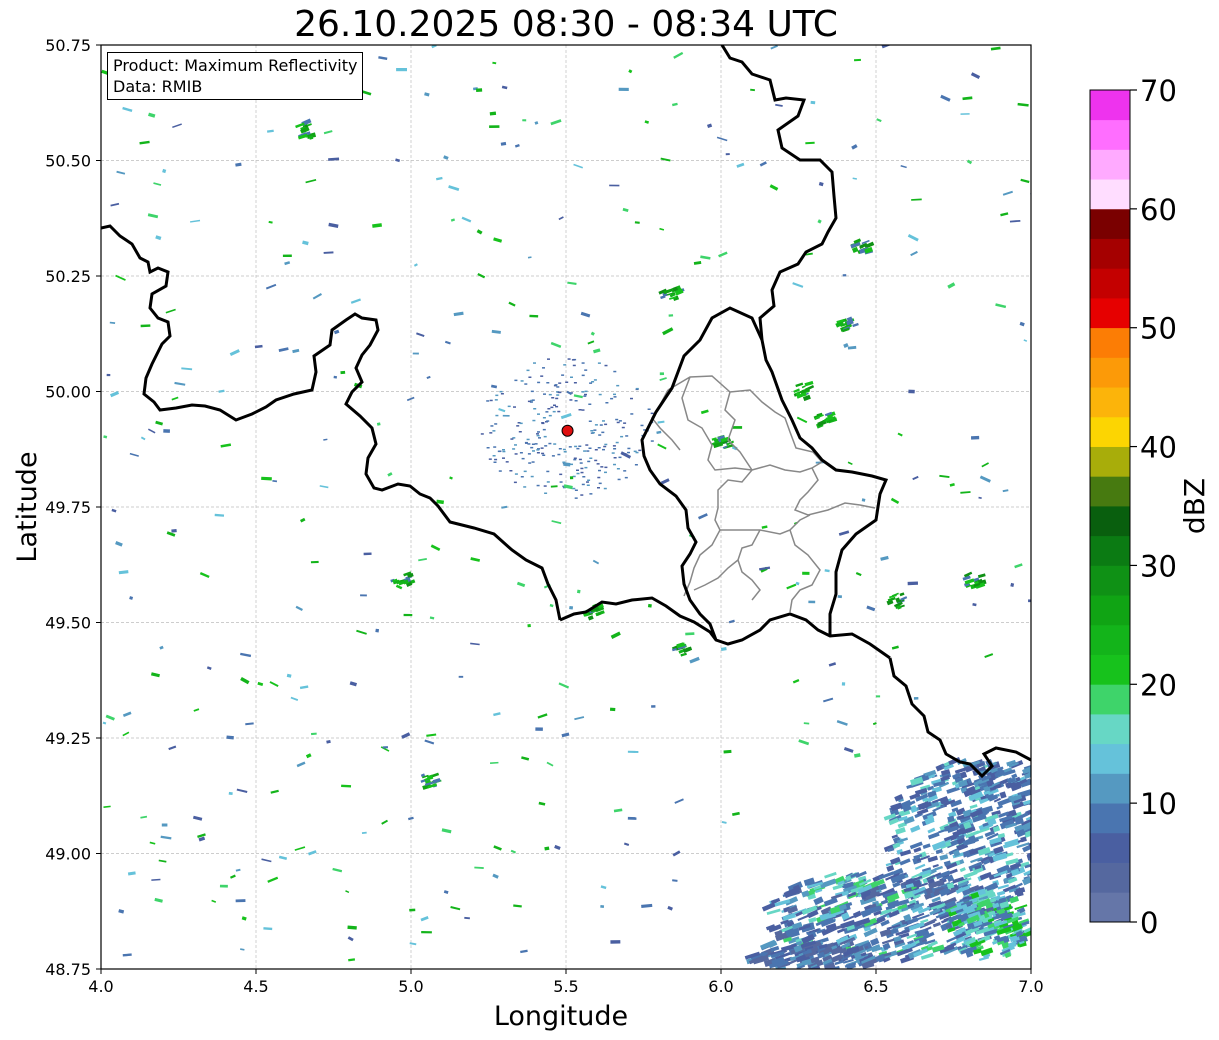 The width and height of the screenshot is (1219, 1040). I want to click on product-info-box: Product: Maximum Reflectivity Data: RMIB, so click(235, 76).